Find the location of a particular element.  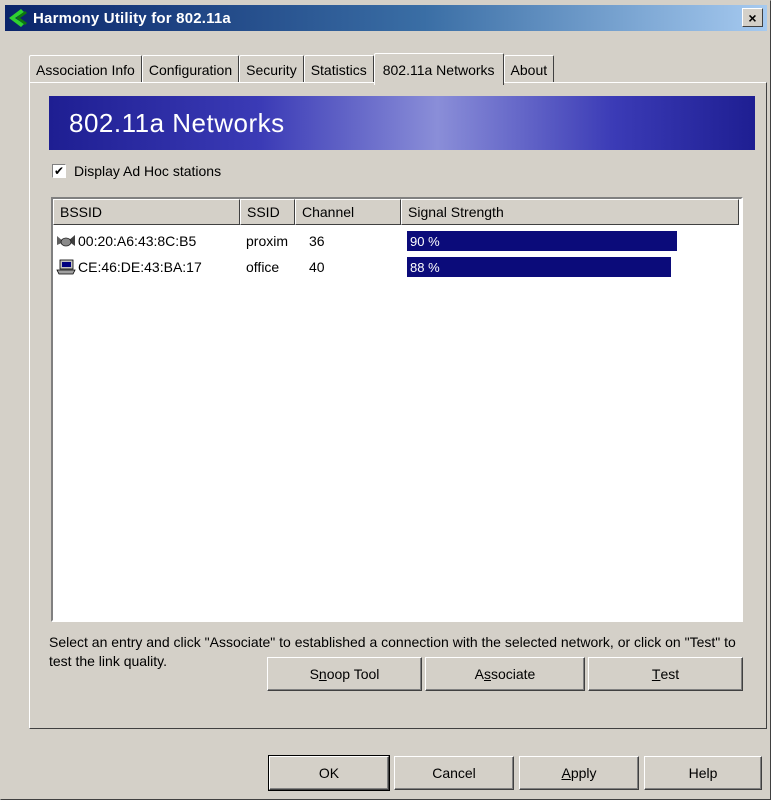

channel-value: 40 is located at coordinates (317, 267).